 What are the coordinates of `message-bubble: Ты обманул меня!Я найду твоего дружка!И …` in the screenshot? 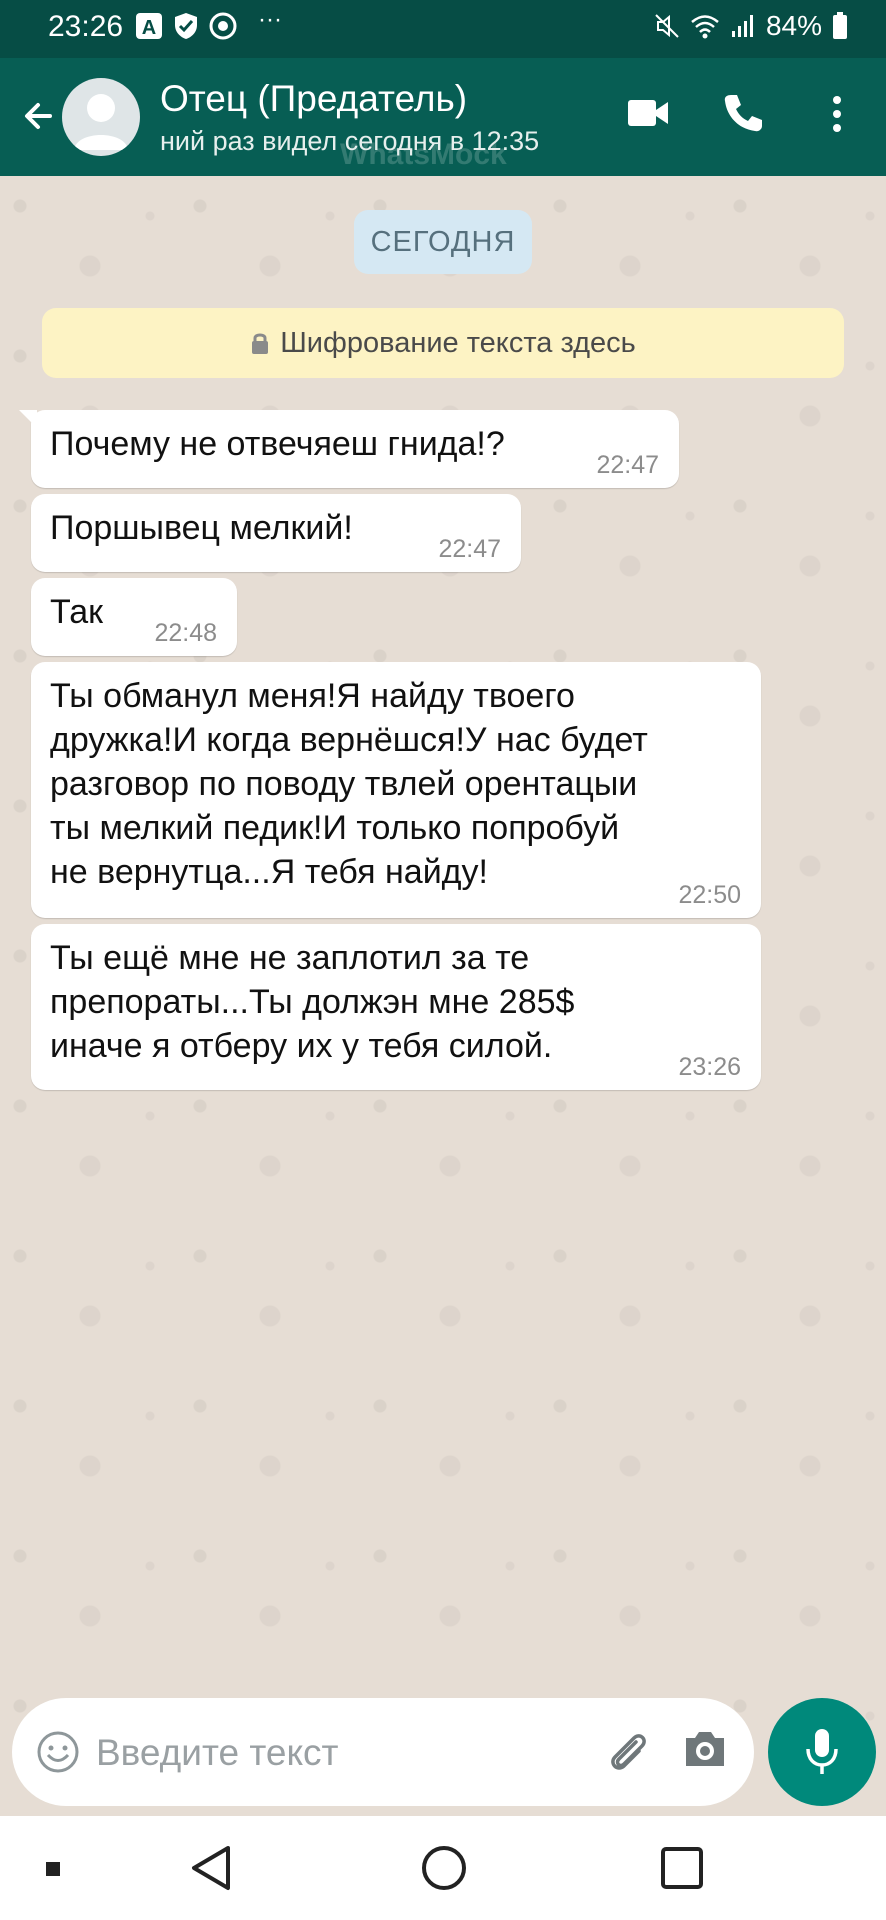 It's located at (396, 790).